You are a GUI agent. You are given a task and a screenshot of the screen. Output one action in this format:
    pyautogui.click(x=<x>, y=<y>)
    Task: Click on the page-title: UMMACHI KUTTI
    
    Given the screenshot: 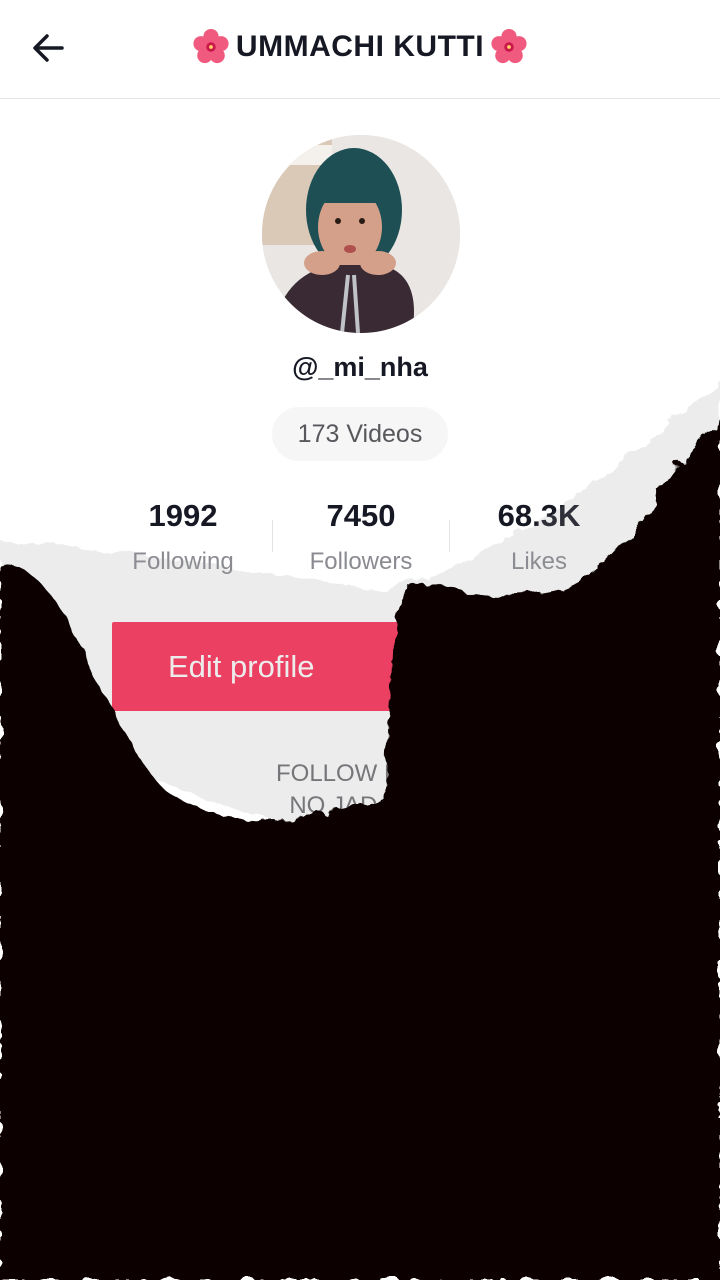 What is the action you would take?
    pyautogui.click(x=360, y=46)
    